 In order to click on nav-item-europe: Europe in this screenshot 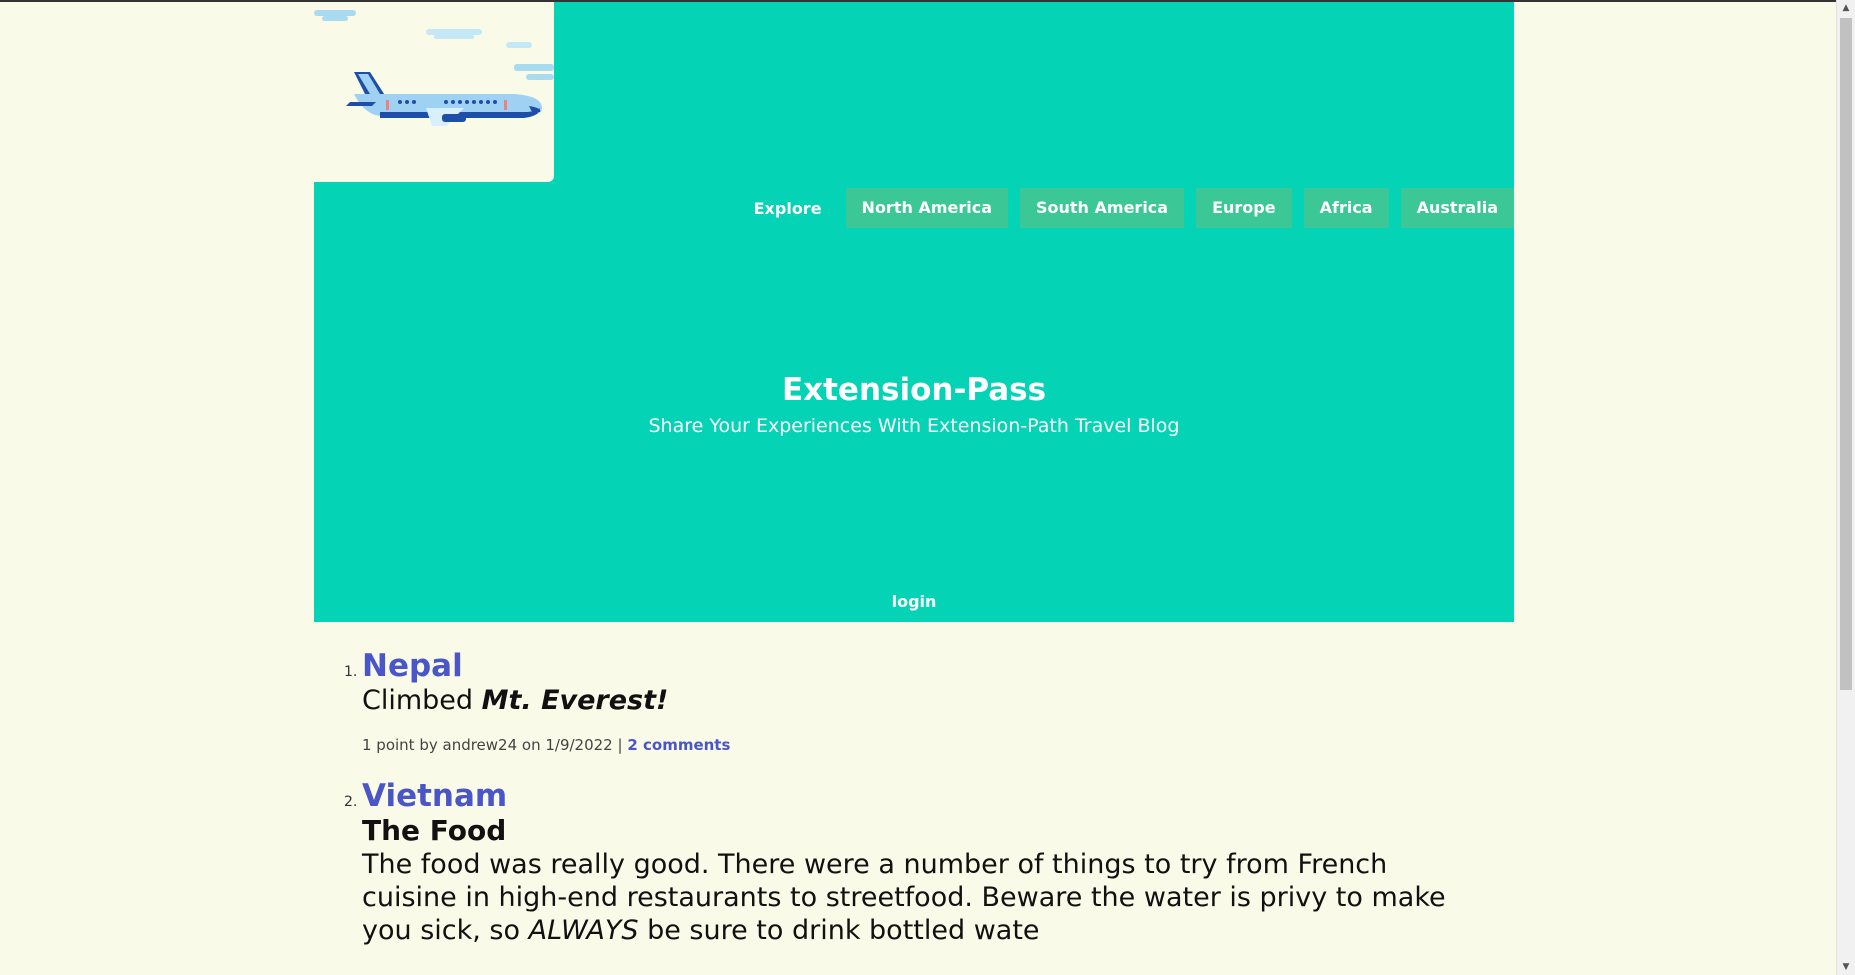, I will do `click(1244, 208)`.